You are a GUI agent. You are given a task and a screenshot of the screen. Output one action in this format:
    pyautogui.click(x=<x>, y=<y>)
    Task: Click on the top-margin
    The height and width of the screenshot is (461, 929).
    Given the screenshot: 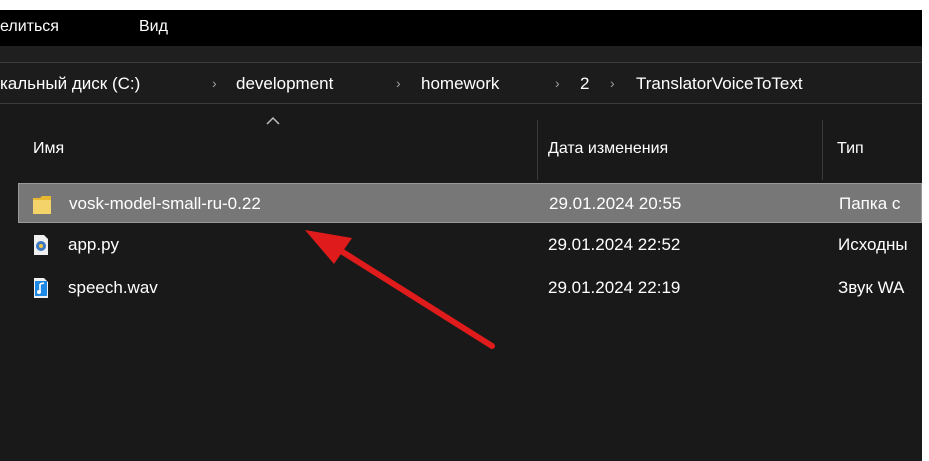 What is the action you would take?
    pyautogui.click(x=464, y=5)
    